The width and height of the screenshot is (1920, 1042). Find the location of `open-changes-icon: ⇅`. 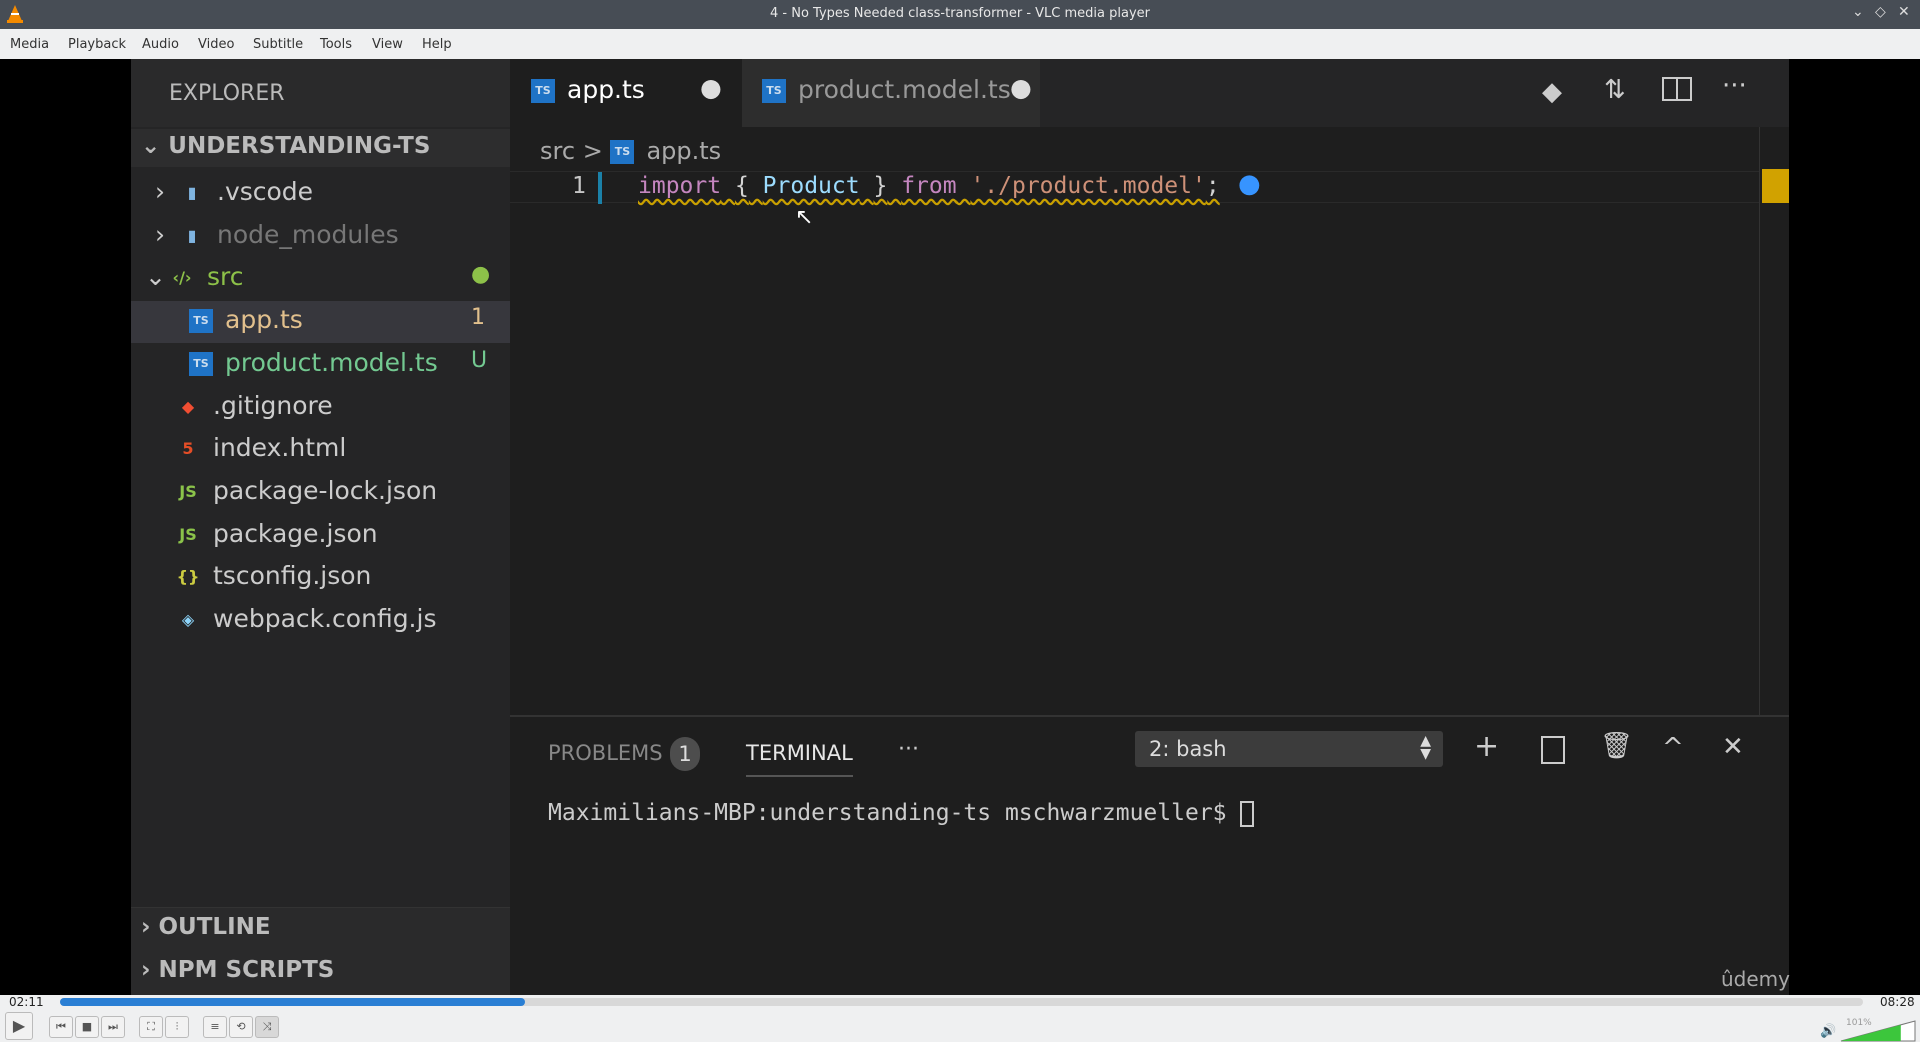

open-changes-icon: ⇅ is located at coordinates (1615, 90).